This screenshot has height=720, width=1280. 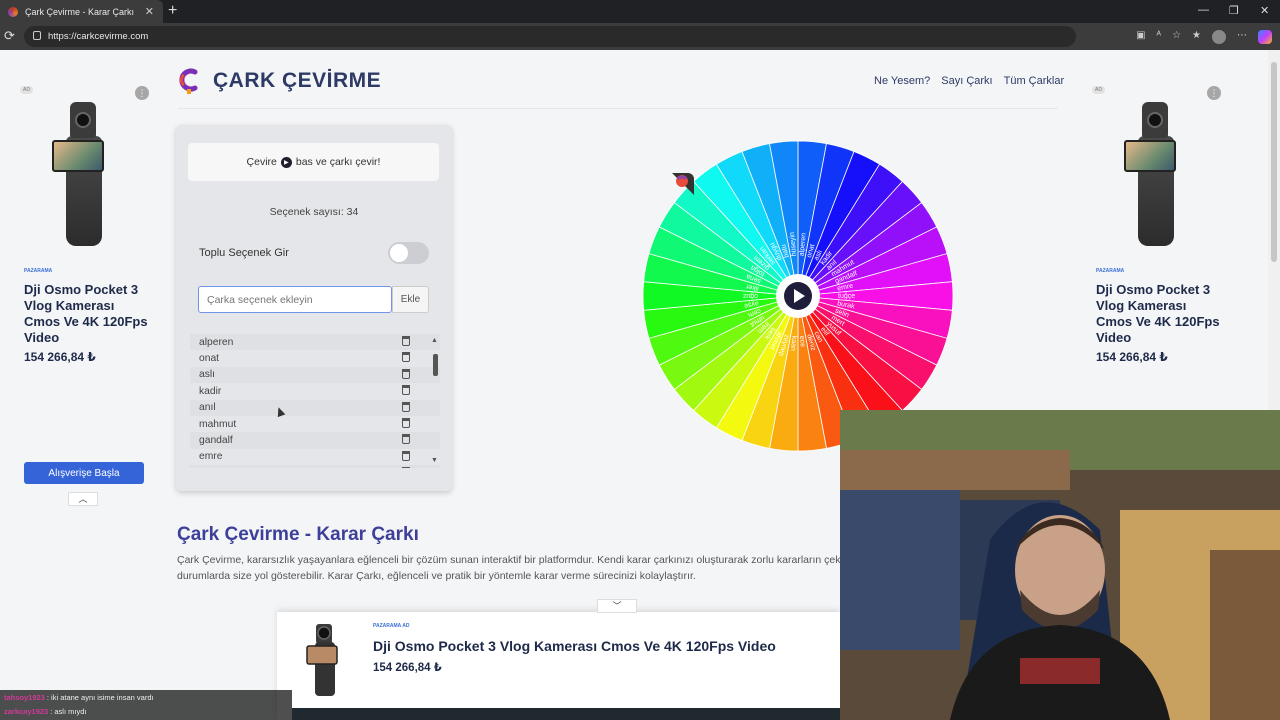 I want to click on list-item: alperen, so click(x=315, y=342).